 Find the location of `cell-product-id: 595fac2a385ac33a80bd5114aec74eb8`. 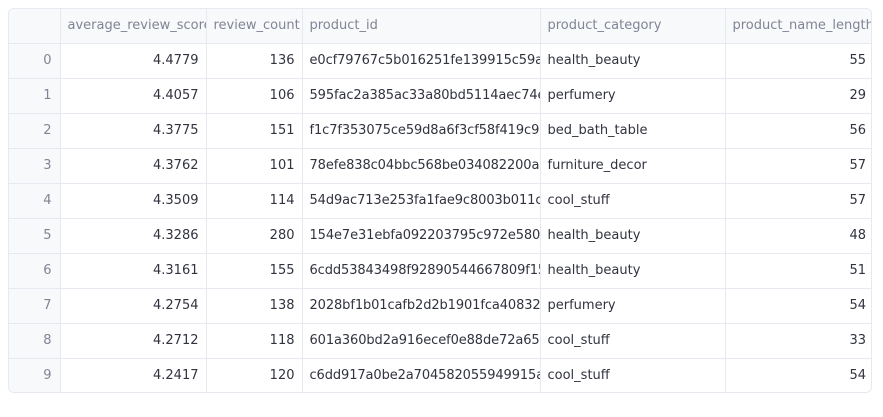

cell-product-id: 595fac2a385ac33a80bd5114aec74eb8 is located at coordinates (421, 96).